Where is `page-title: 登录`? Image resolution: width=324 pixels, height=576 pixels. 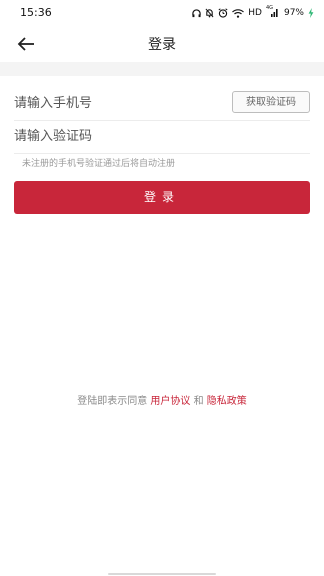 page-title: 登录 is located at coordinates (162, 45).